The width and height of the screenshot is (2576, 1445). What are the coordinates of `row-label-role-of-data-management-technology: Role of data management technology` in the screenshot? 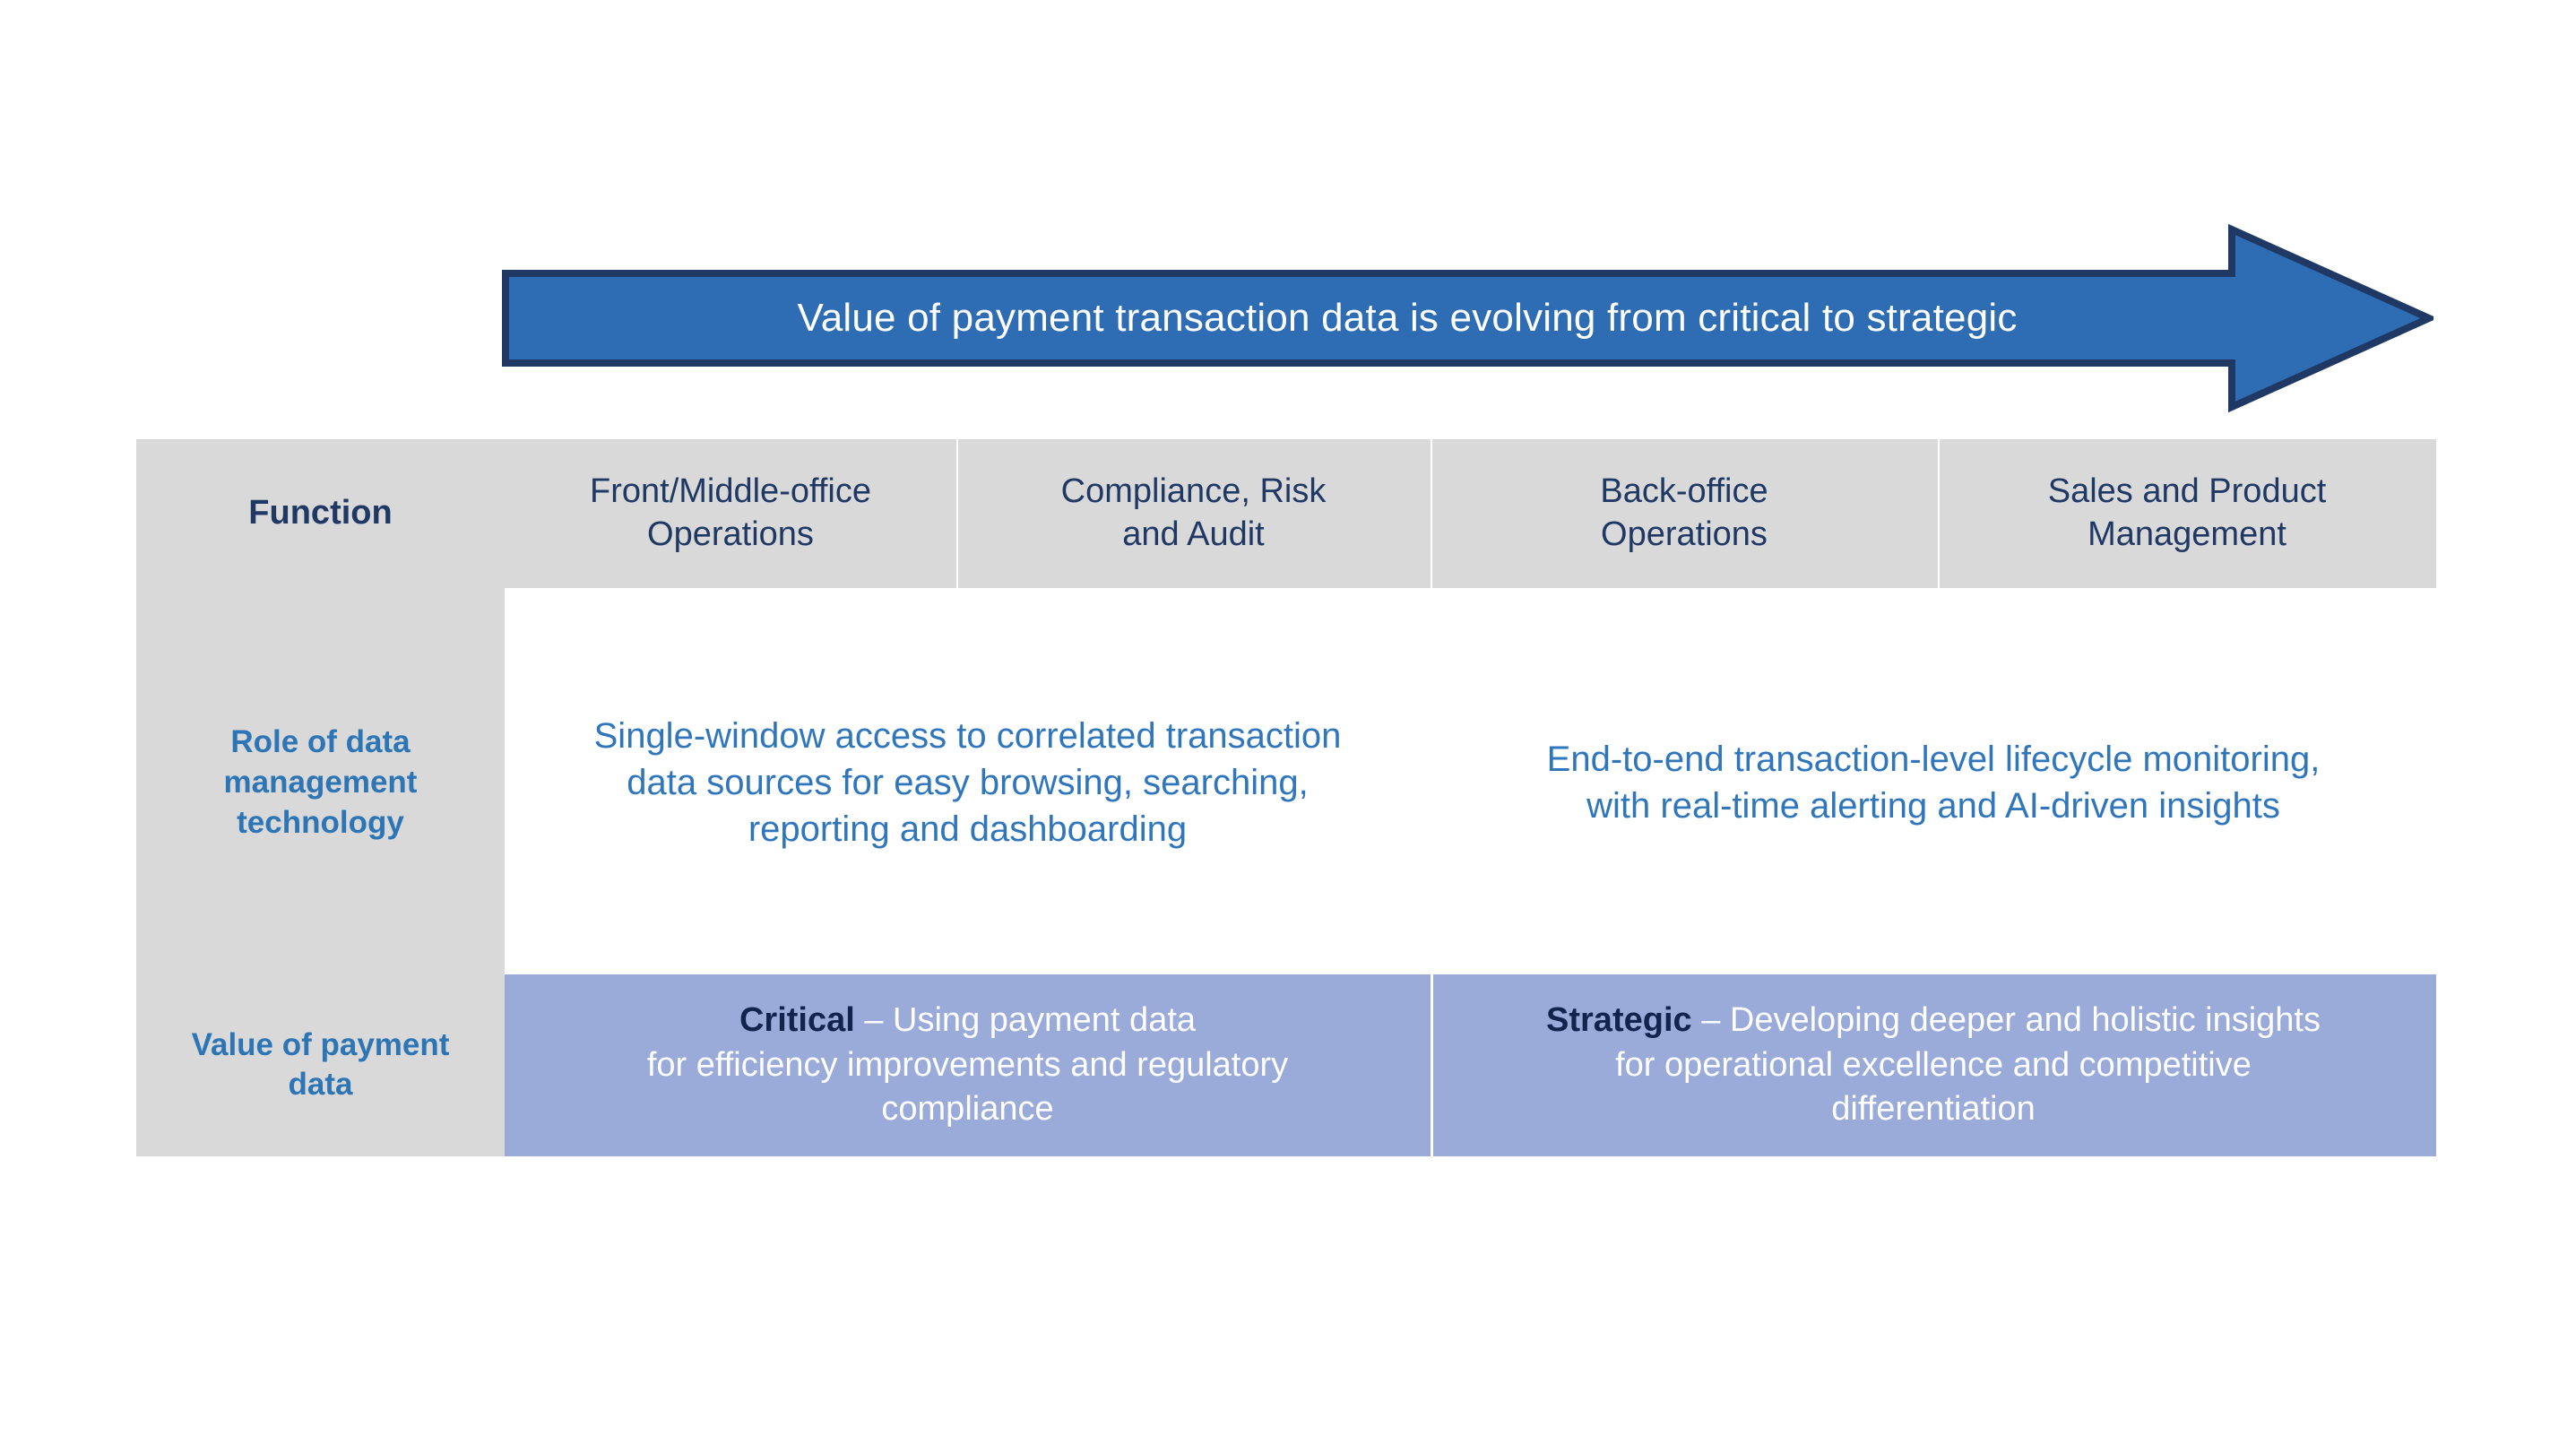 It's located at (320, 783).